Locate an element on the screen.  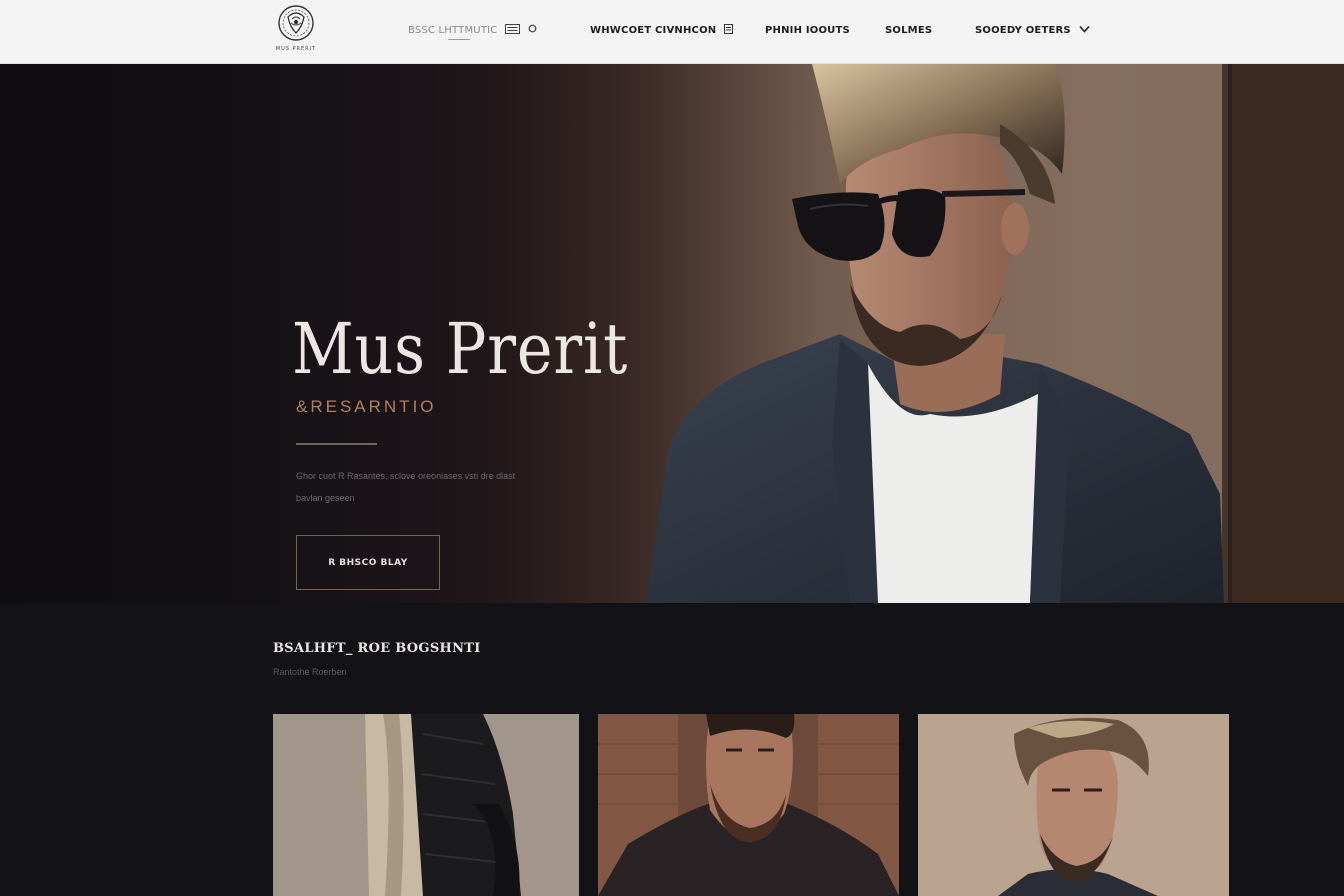
card-3-photo is located at coordinates (1073, 805).